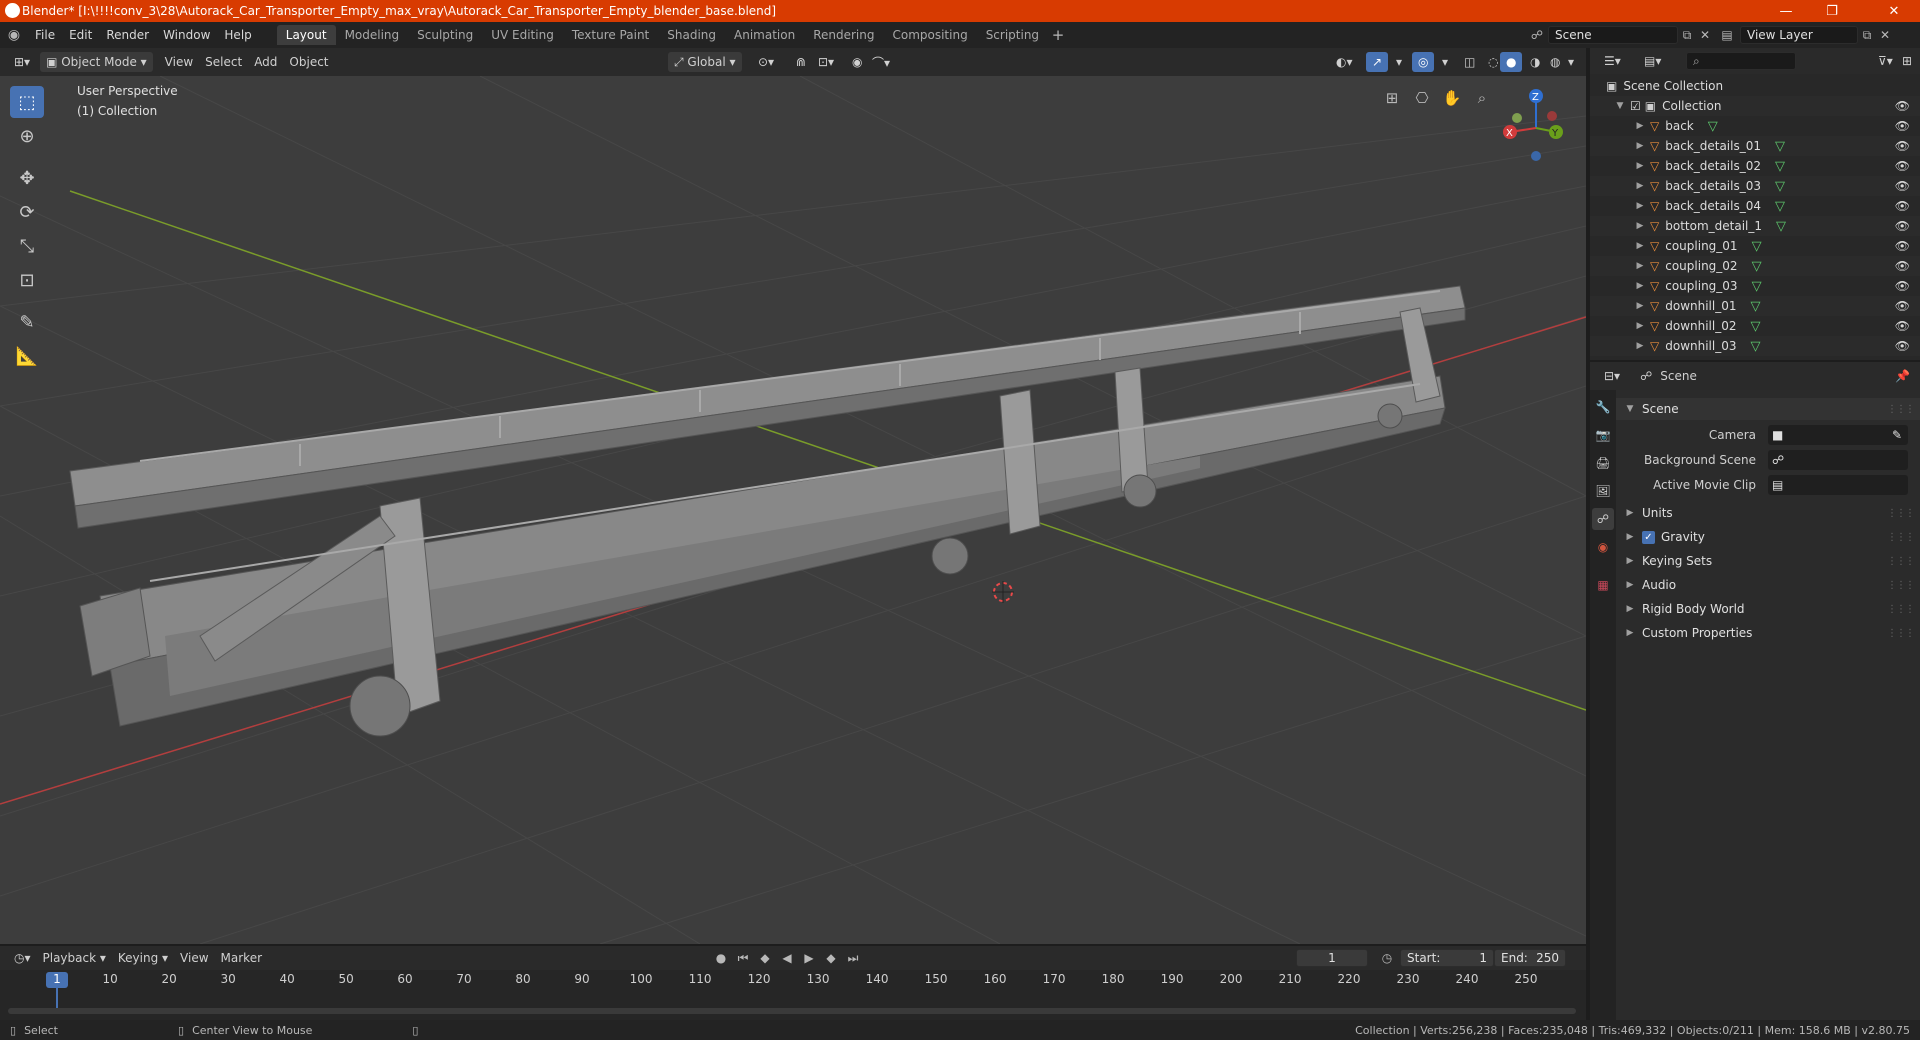  Describe the element at coordinates (1511, 62) in the screenshot. I see `solid-shading-icon: ●` at that location.